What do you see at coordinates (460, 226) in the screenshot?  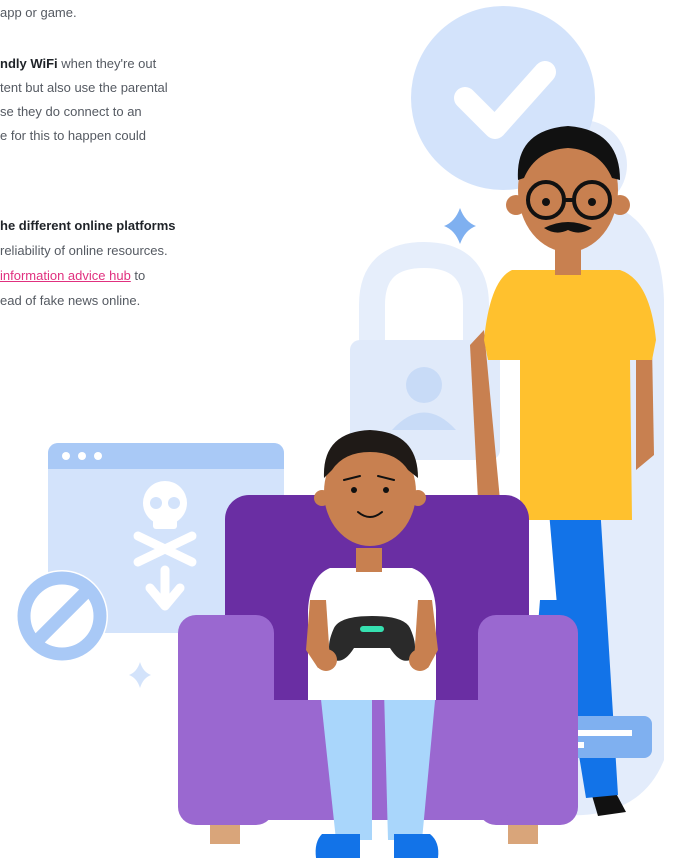 I see `sparkle-icon` at bounding box center [460, 226].